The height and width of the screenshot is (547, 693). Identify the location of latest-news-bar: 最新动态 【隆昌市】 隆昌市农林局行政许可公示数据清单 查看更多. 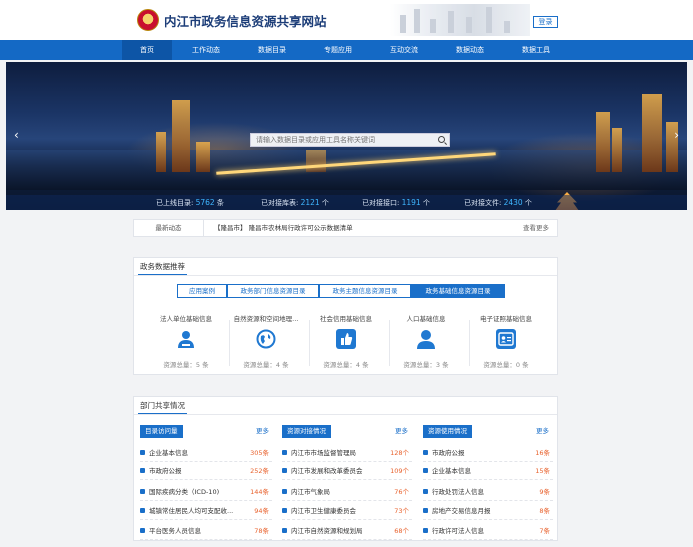
(345, 228).